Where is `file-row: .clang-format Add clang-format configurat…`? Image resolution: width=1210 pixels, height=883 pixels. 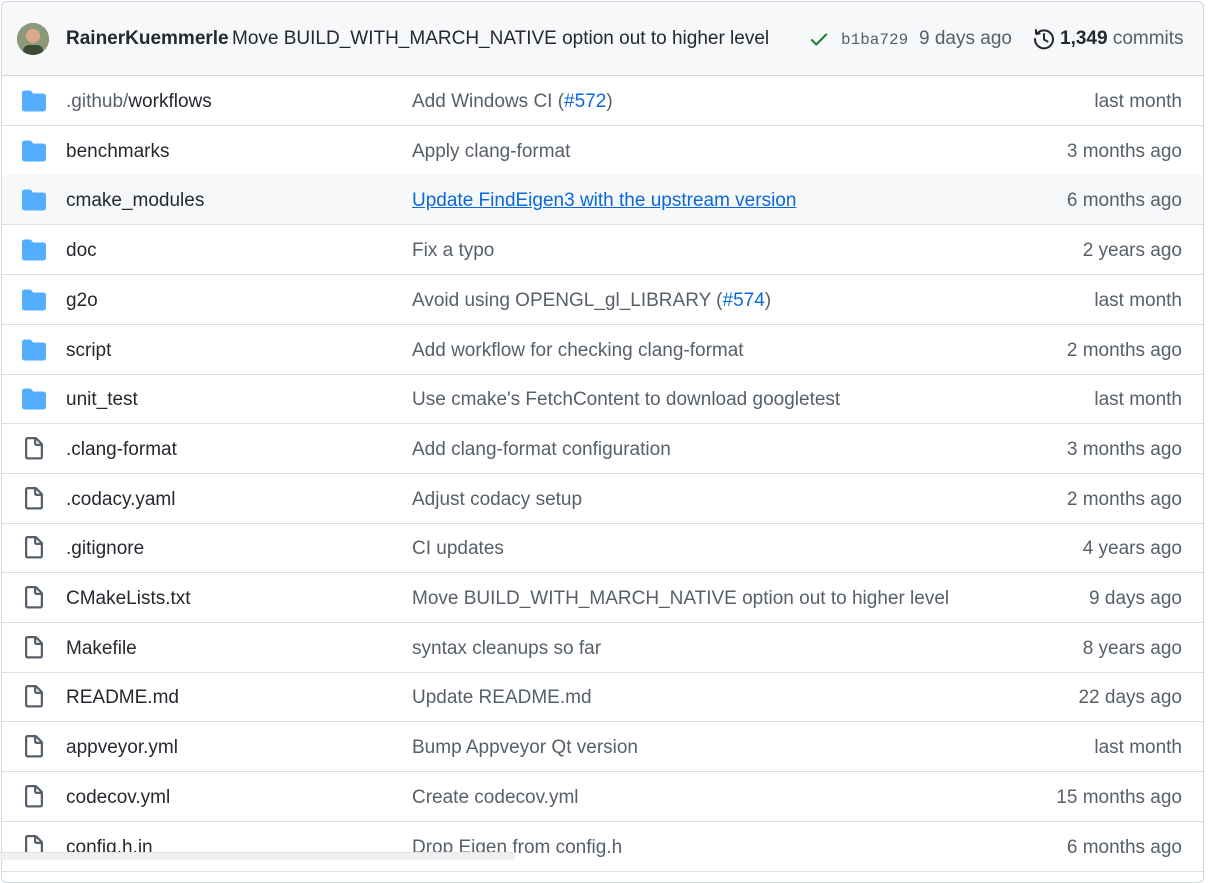
file-row: .clang-format Add clang-format configurat… is located at coordinates (602, 449).